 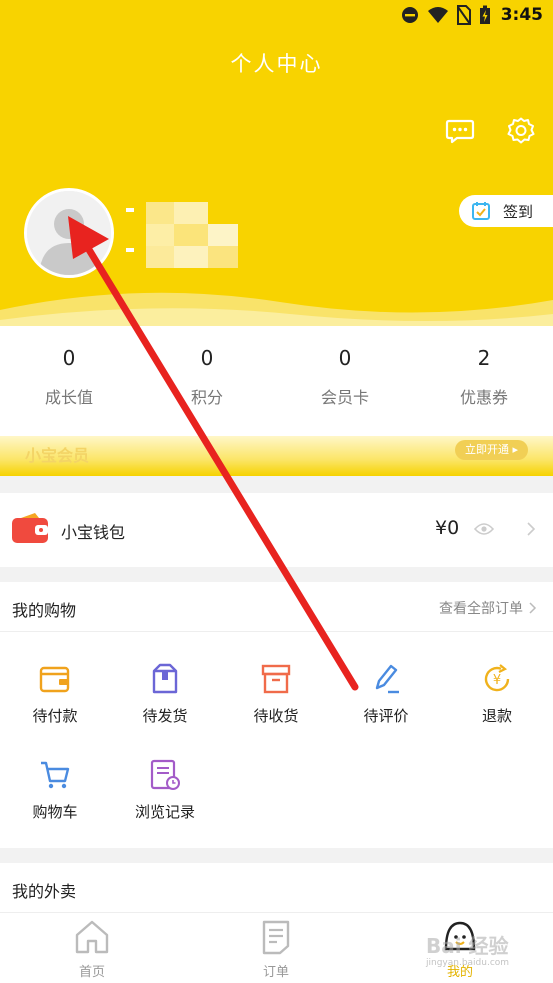 I want to click on pen-icon, so click(x=387, y=679).